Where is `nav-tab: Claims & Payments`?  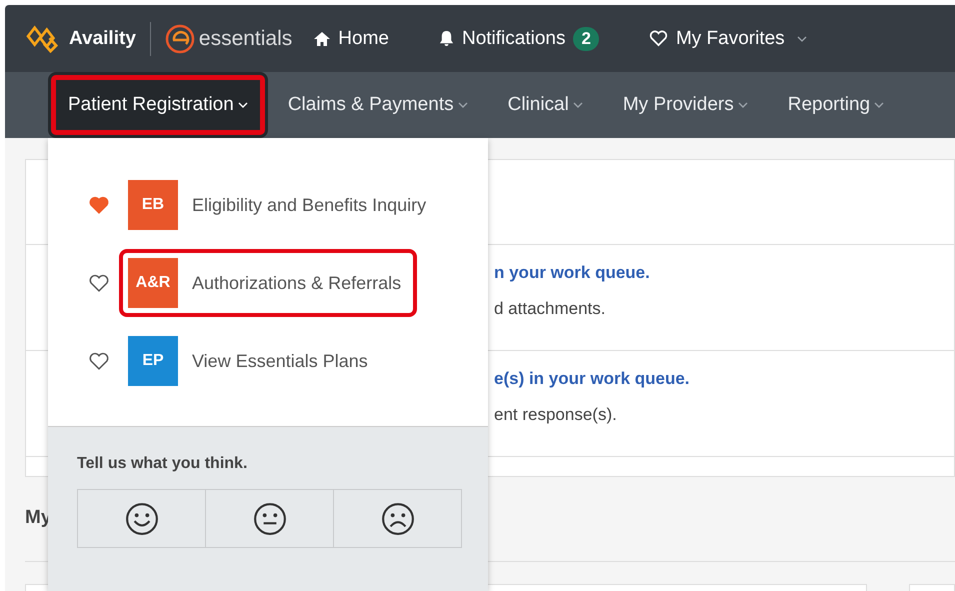
nav-tab: Claims & Payments is located at coordinates (378, 105).